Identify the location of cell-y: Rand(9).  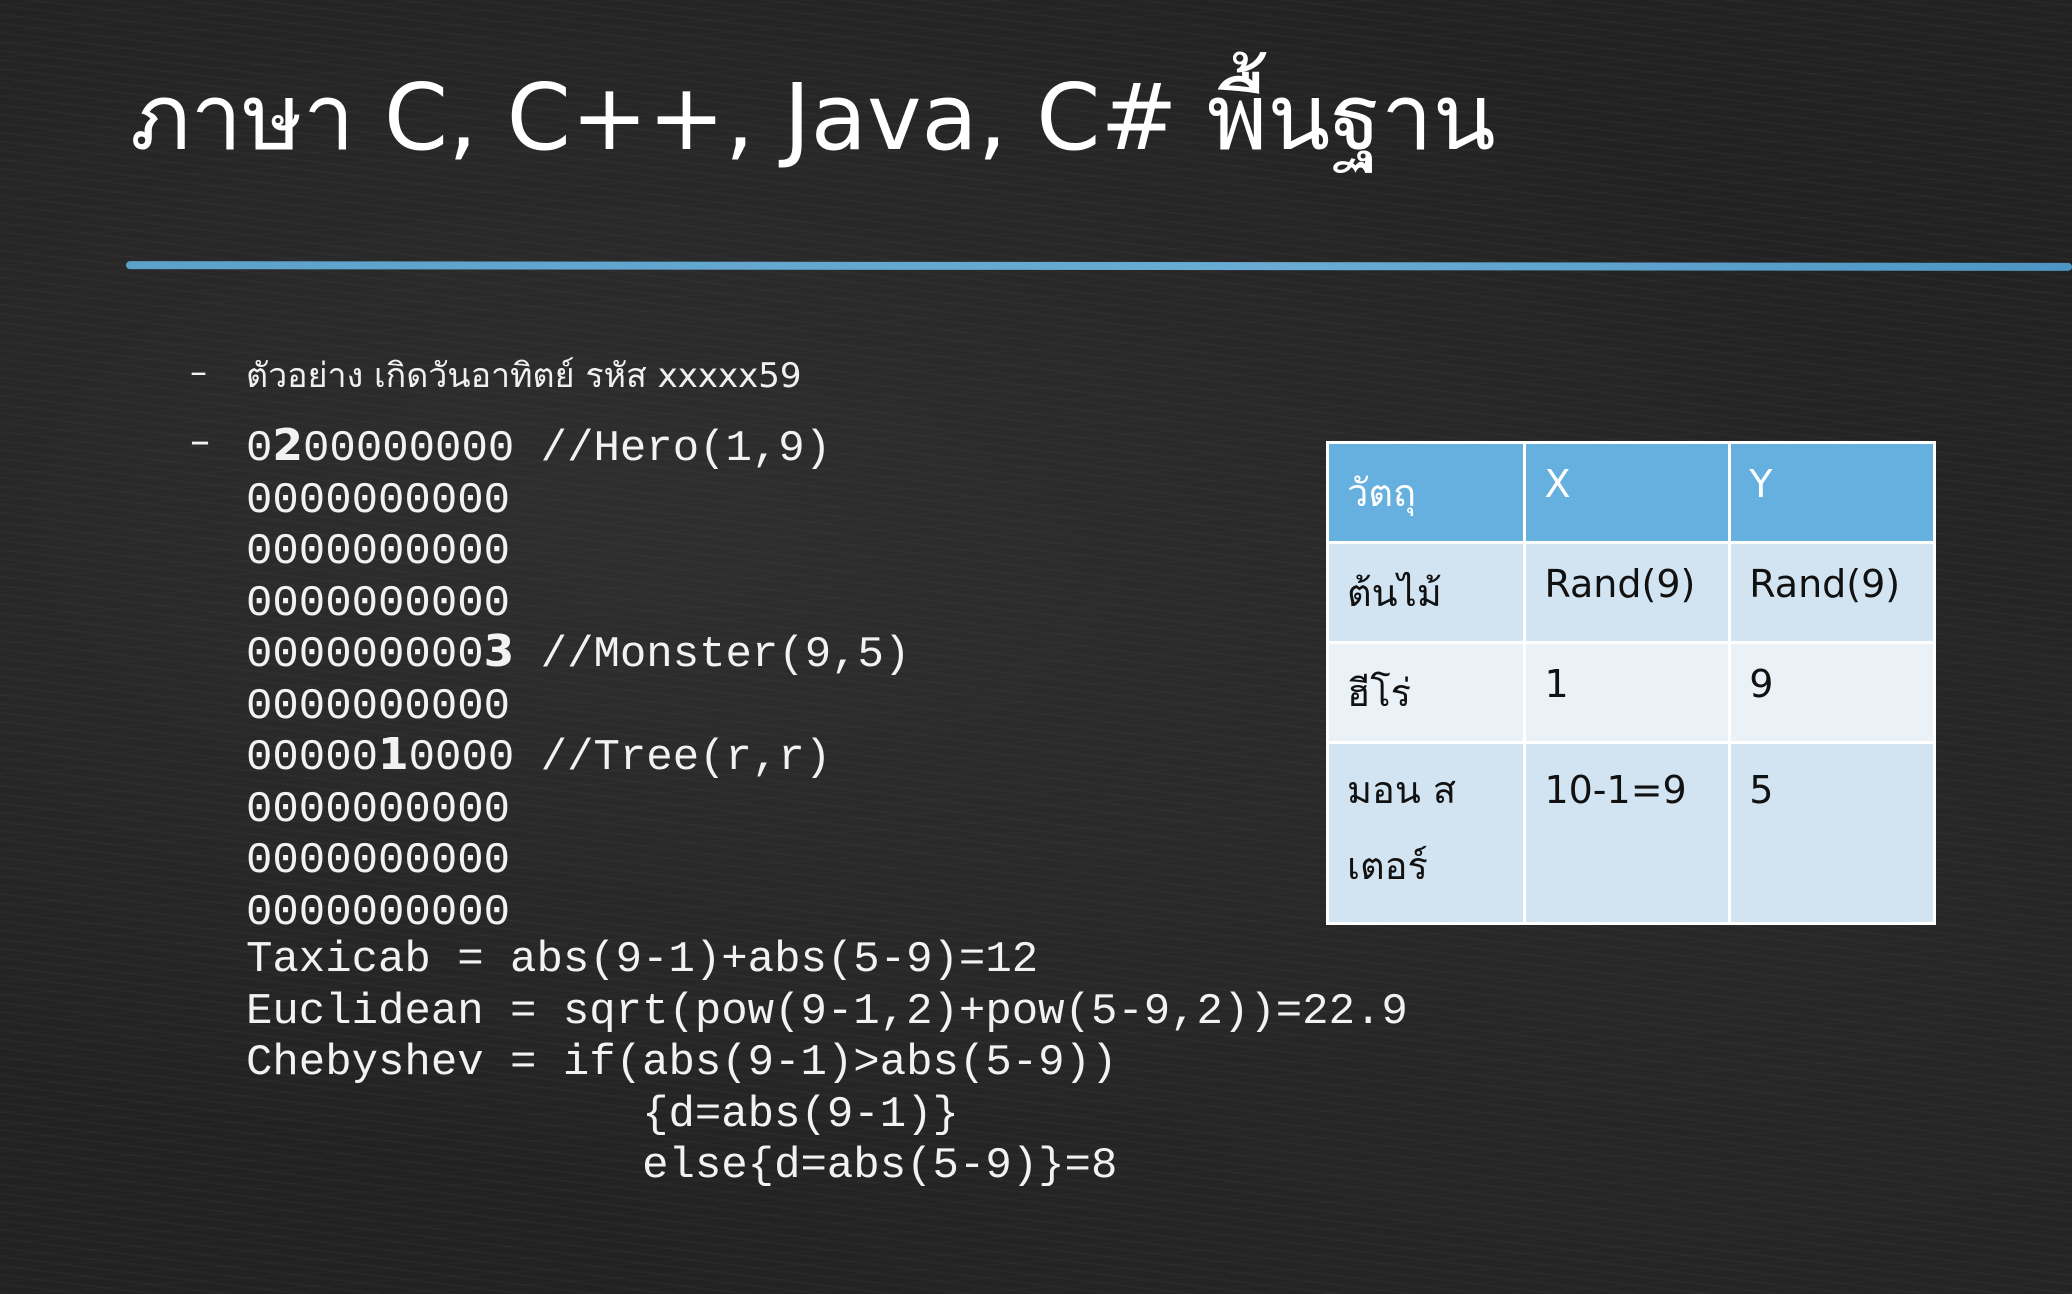
(1832, 592).